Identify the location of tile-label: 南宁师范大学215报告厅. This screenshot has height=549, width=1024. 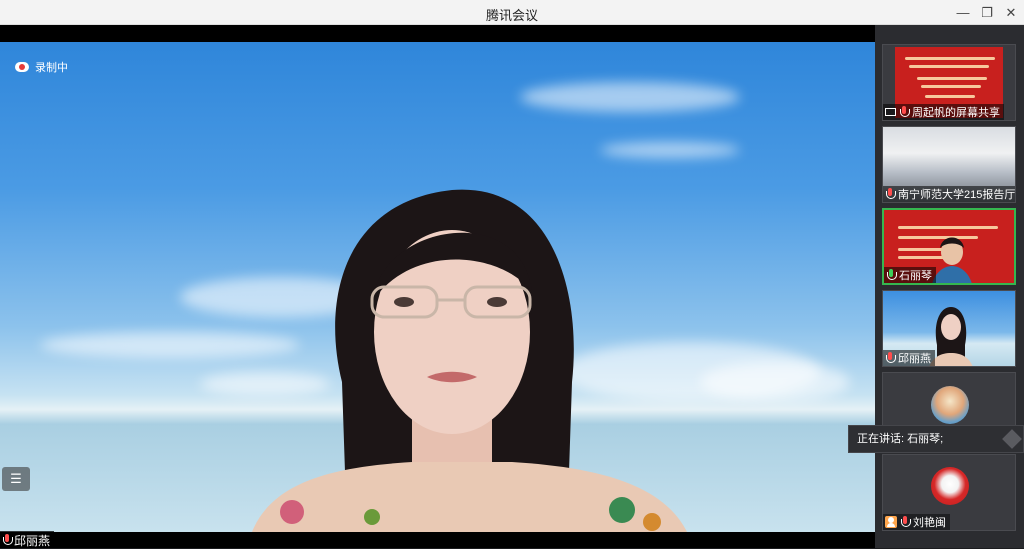
(949, 194).